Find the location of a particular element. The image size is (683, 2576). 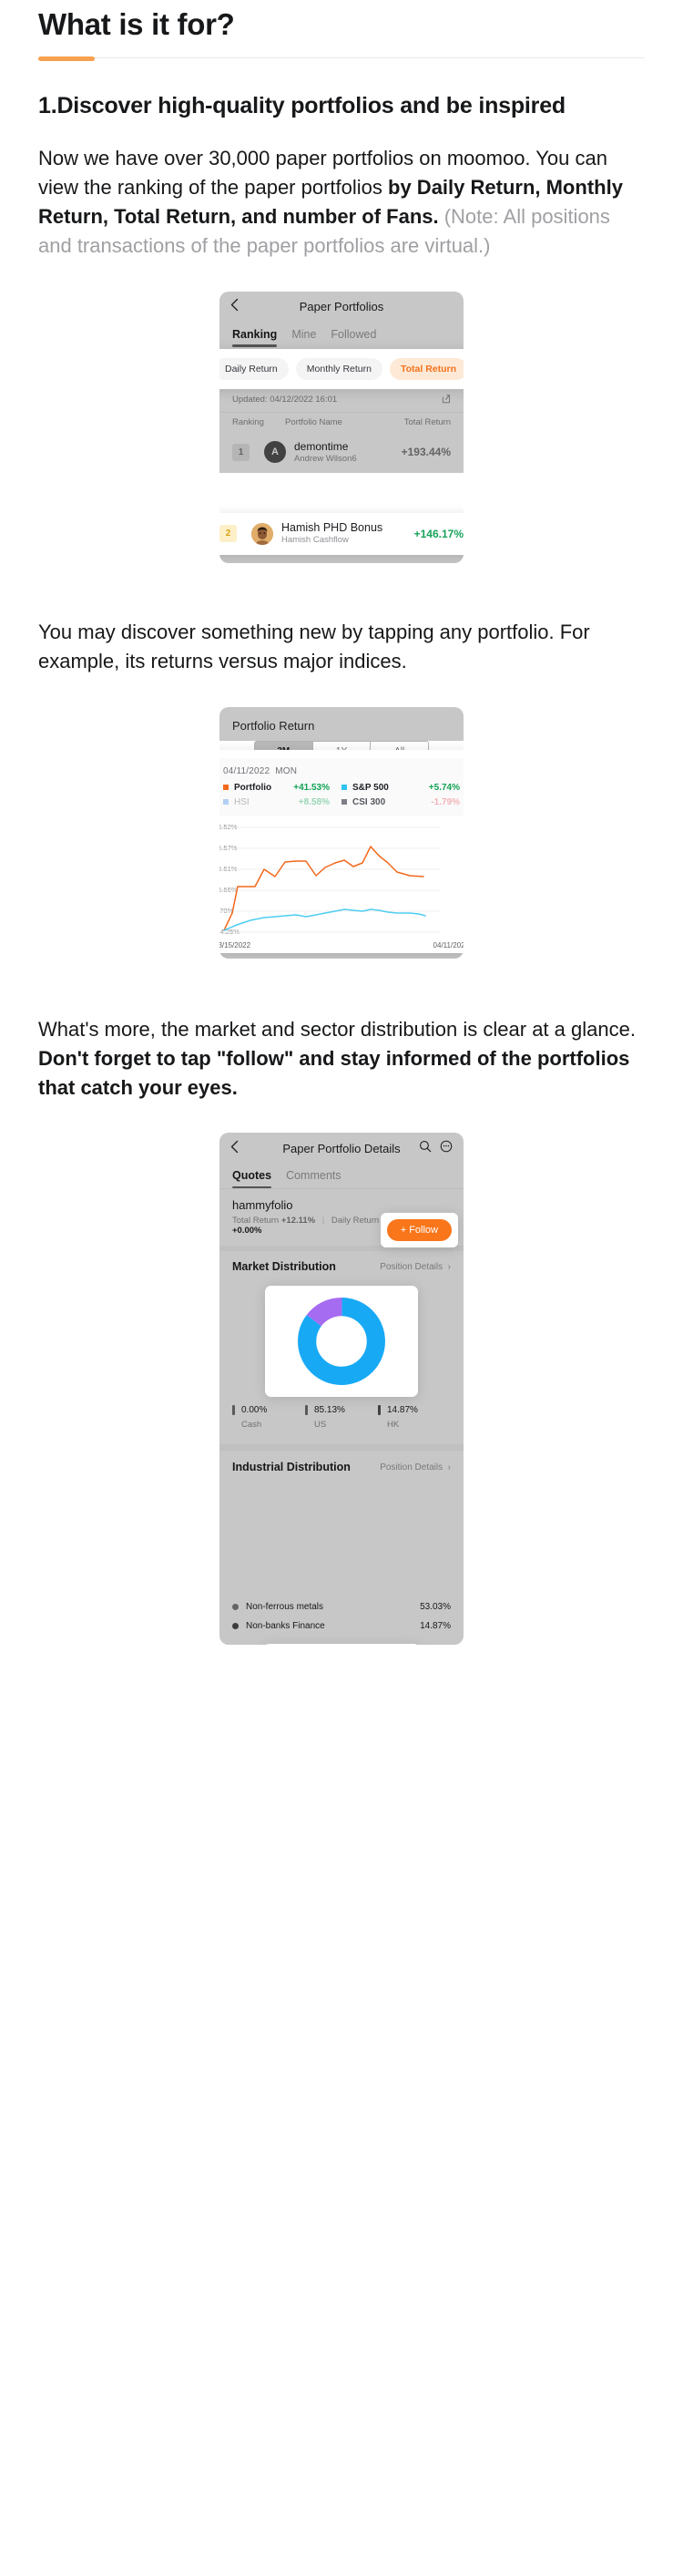

market-legend-item-us: 85.13% US is located at coordinates (341, 1417).